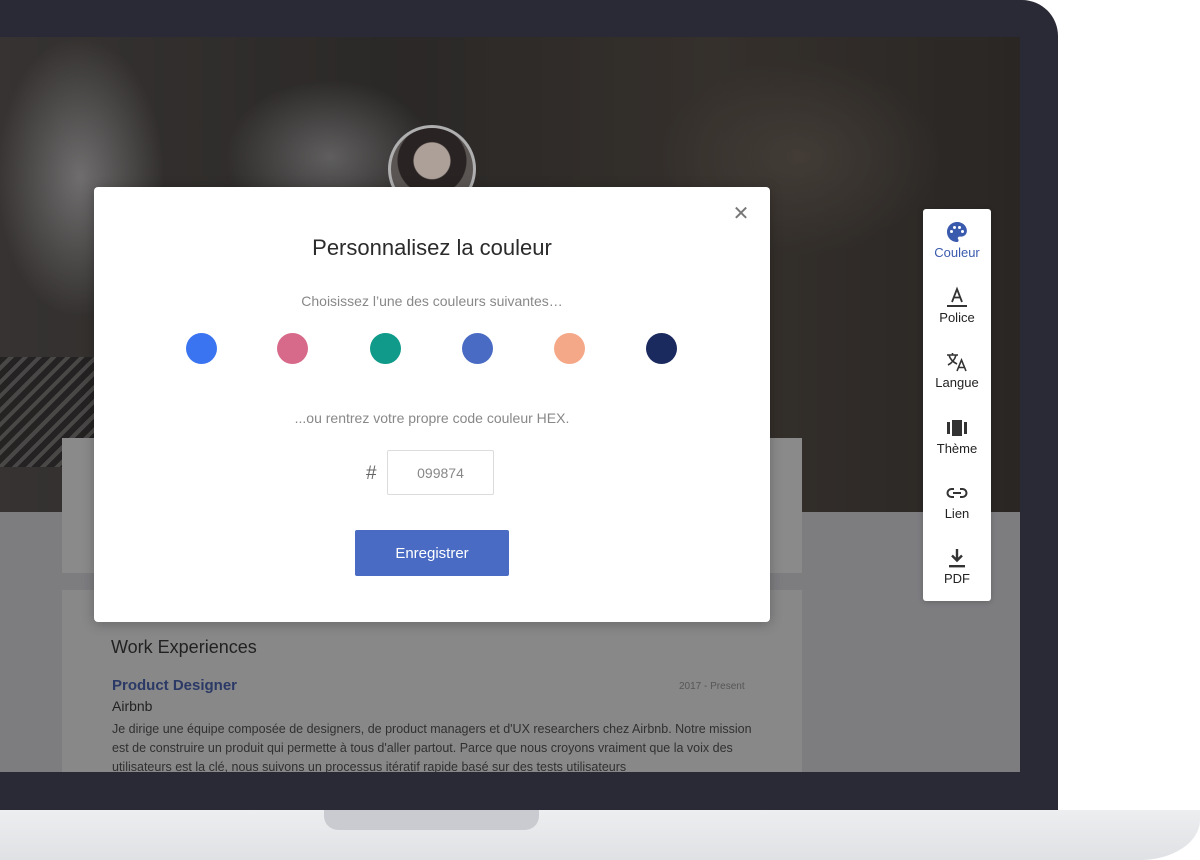 This screenshot has height=860, width=1200. Describe the element at coordinates (600, 835) in the screenshot. I see `laptop-base` at that location.